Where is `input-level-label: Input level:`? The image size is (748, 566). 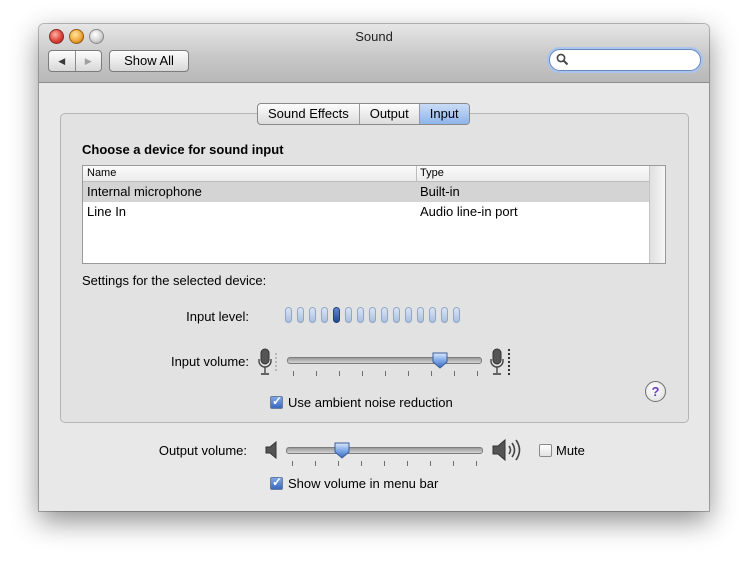 input-level-label: Input level: is located at coordinates (217, 316).